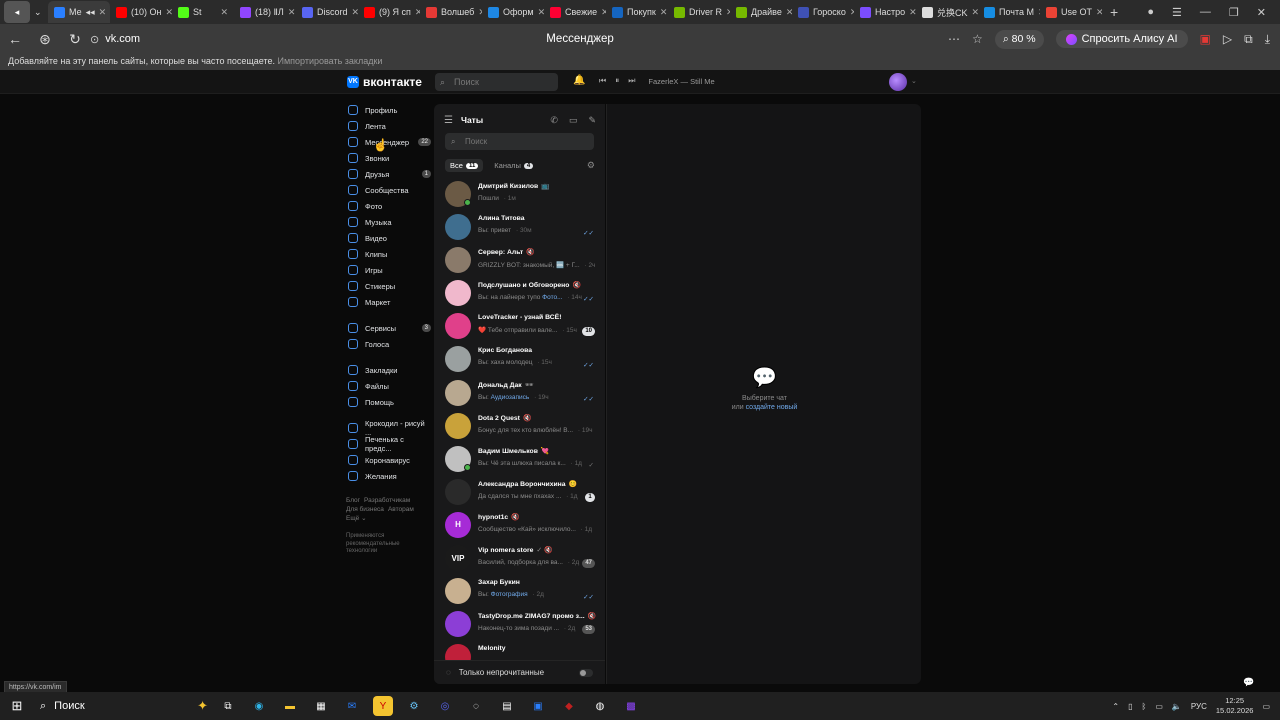 The height and width of the screenshot is (720, 1280). I want to click on task-view-icon: ⧉, so click(228, 706).